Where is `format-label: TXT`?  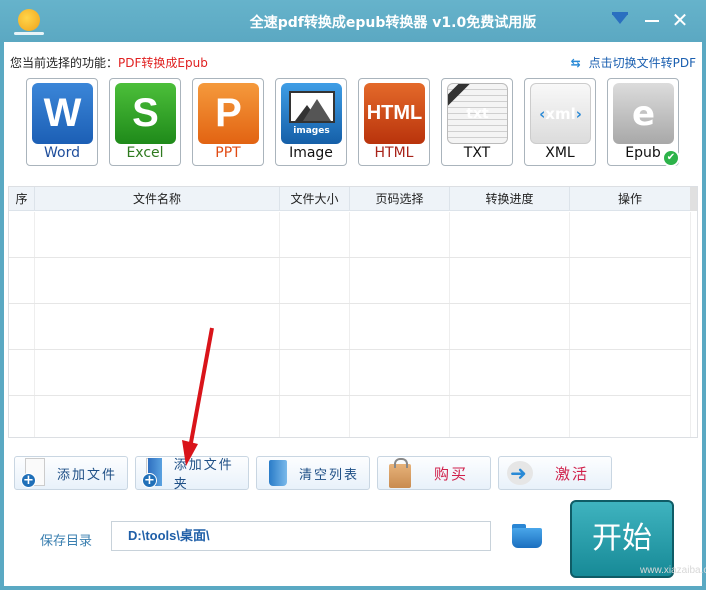 format-label: TXT is located at coordinates (477, 153).